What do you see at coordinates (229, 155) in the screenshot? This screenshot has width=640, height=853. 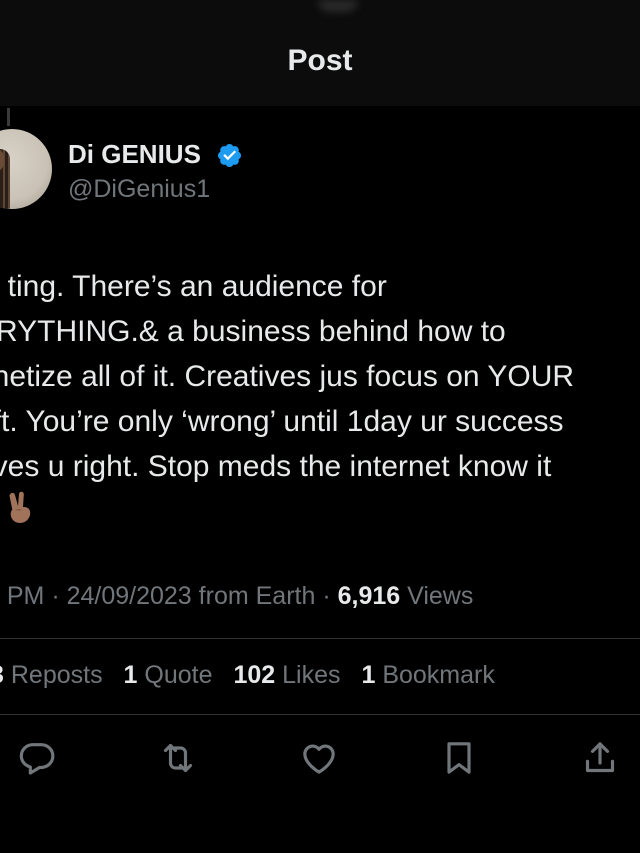 I see `verified-badge-icon` at bounding box center [229, 155].